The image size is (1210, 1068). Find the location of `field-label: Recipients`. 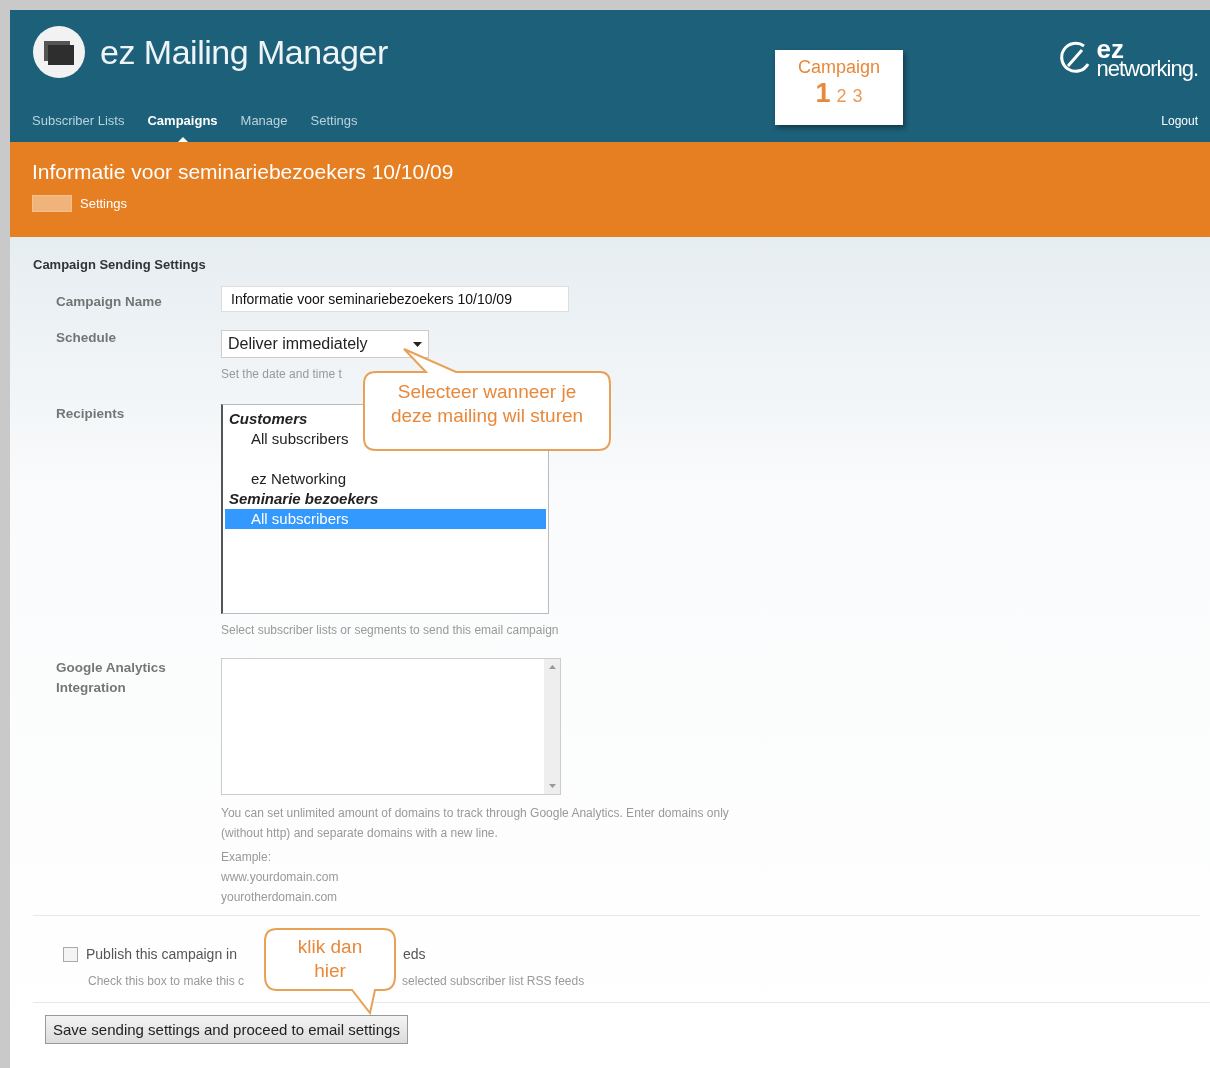

field-label: Recipients is located at coordinates (90, 414).